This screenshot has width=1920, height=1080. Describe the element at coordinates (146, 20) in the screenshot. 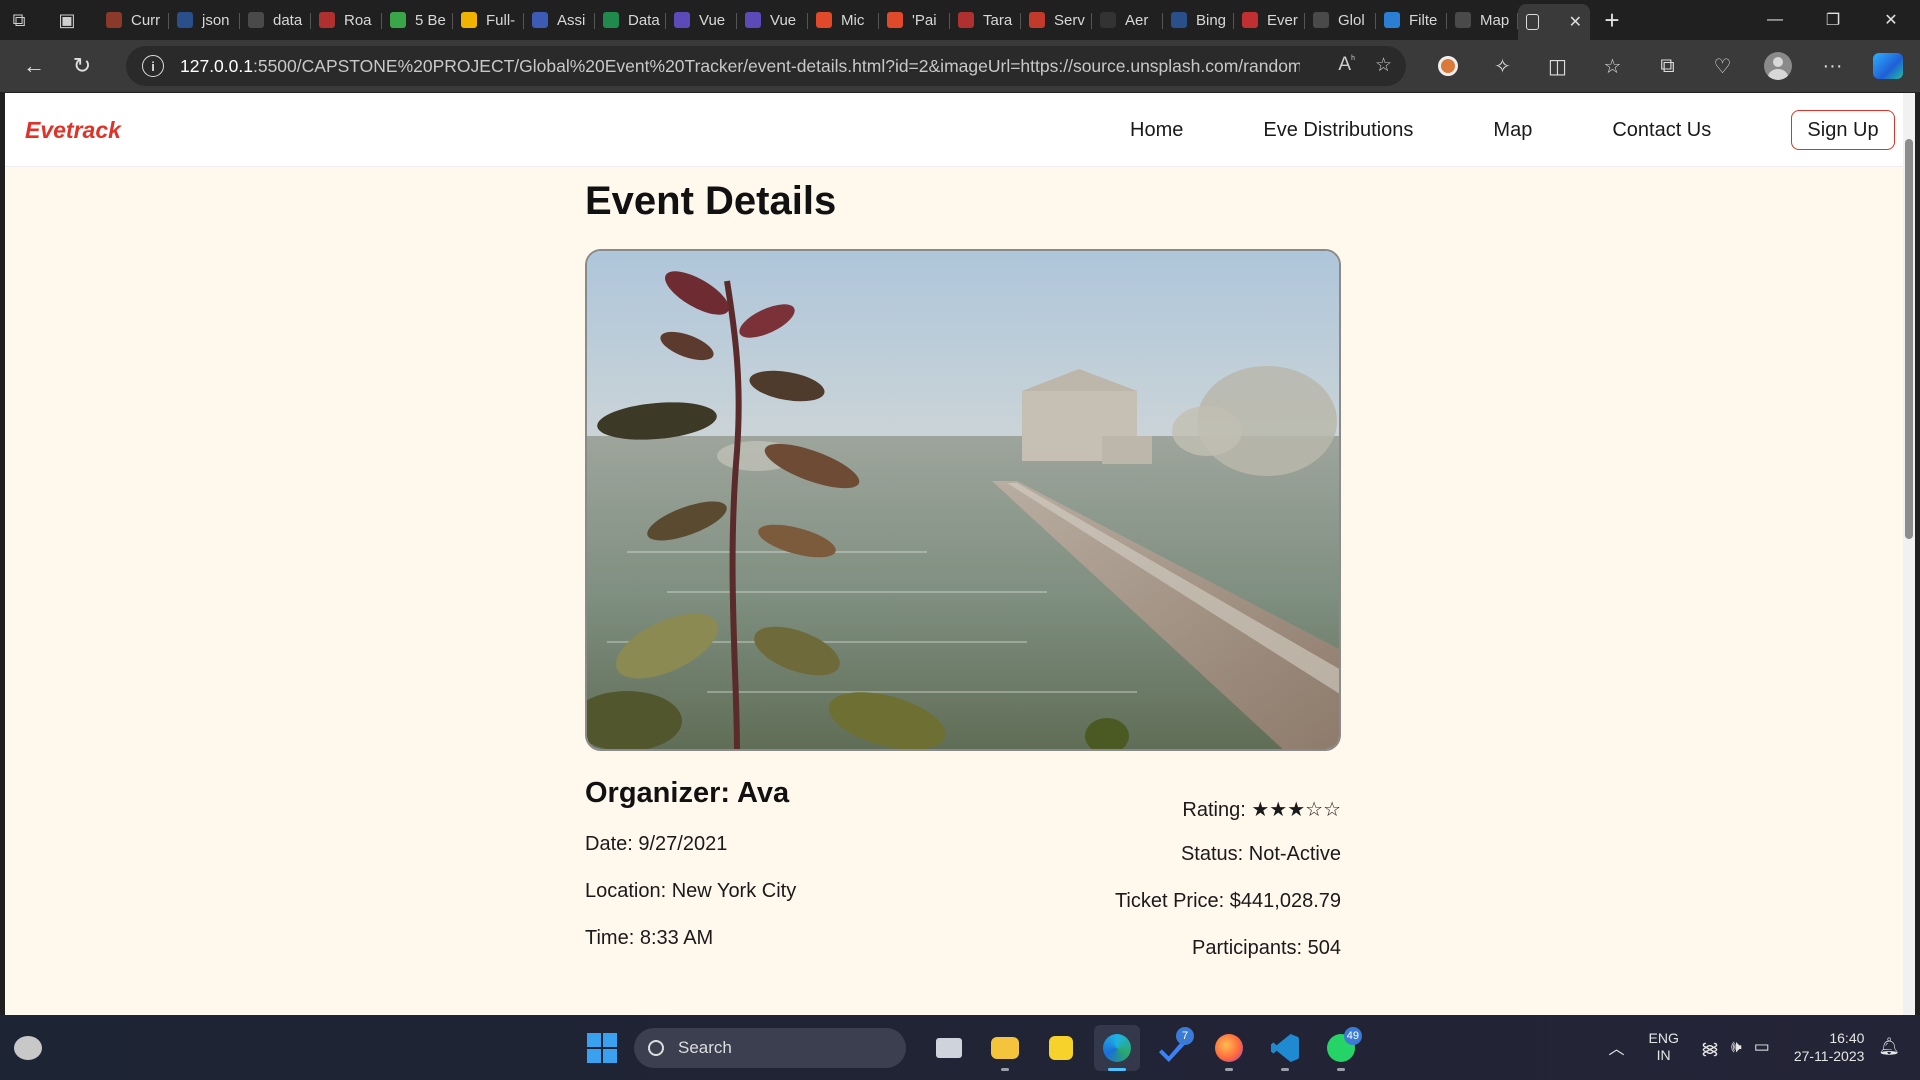

I see `tab-label: Curr` at that location.